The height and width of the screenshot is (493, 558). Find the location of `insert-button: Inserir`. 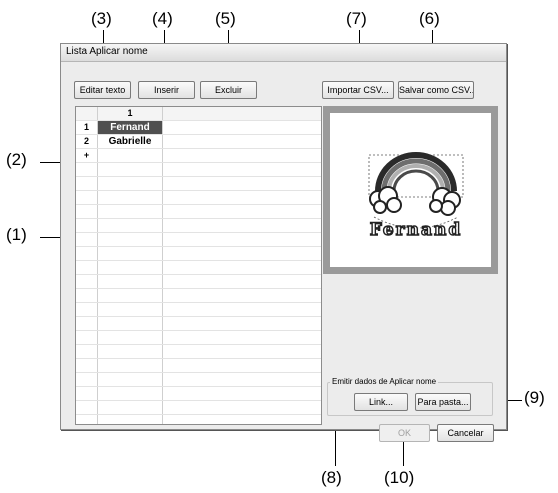

insert-button: Inserir is located at coordinates (166, 90).